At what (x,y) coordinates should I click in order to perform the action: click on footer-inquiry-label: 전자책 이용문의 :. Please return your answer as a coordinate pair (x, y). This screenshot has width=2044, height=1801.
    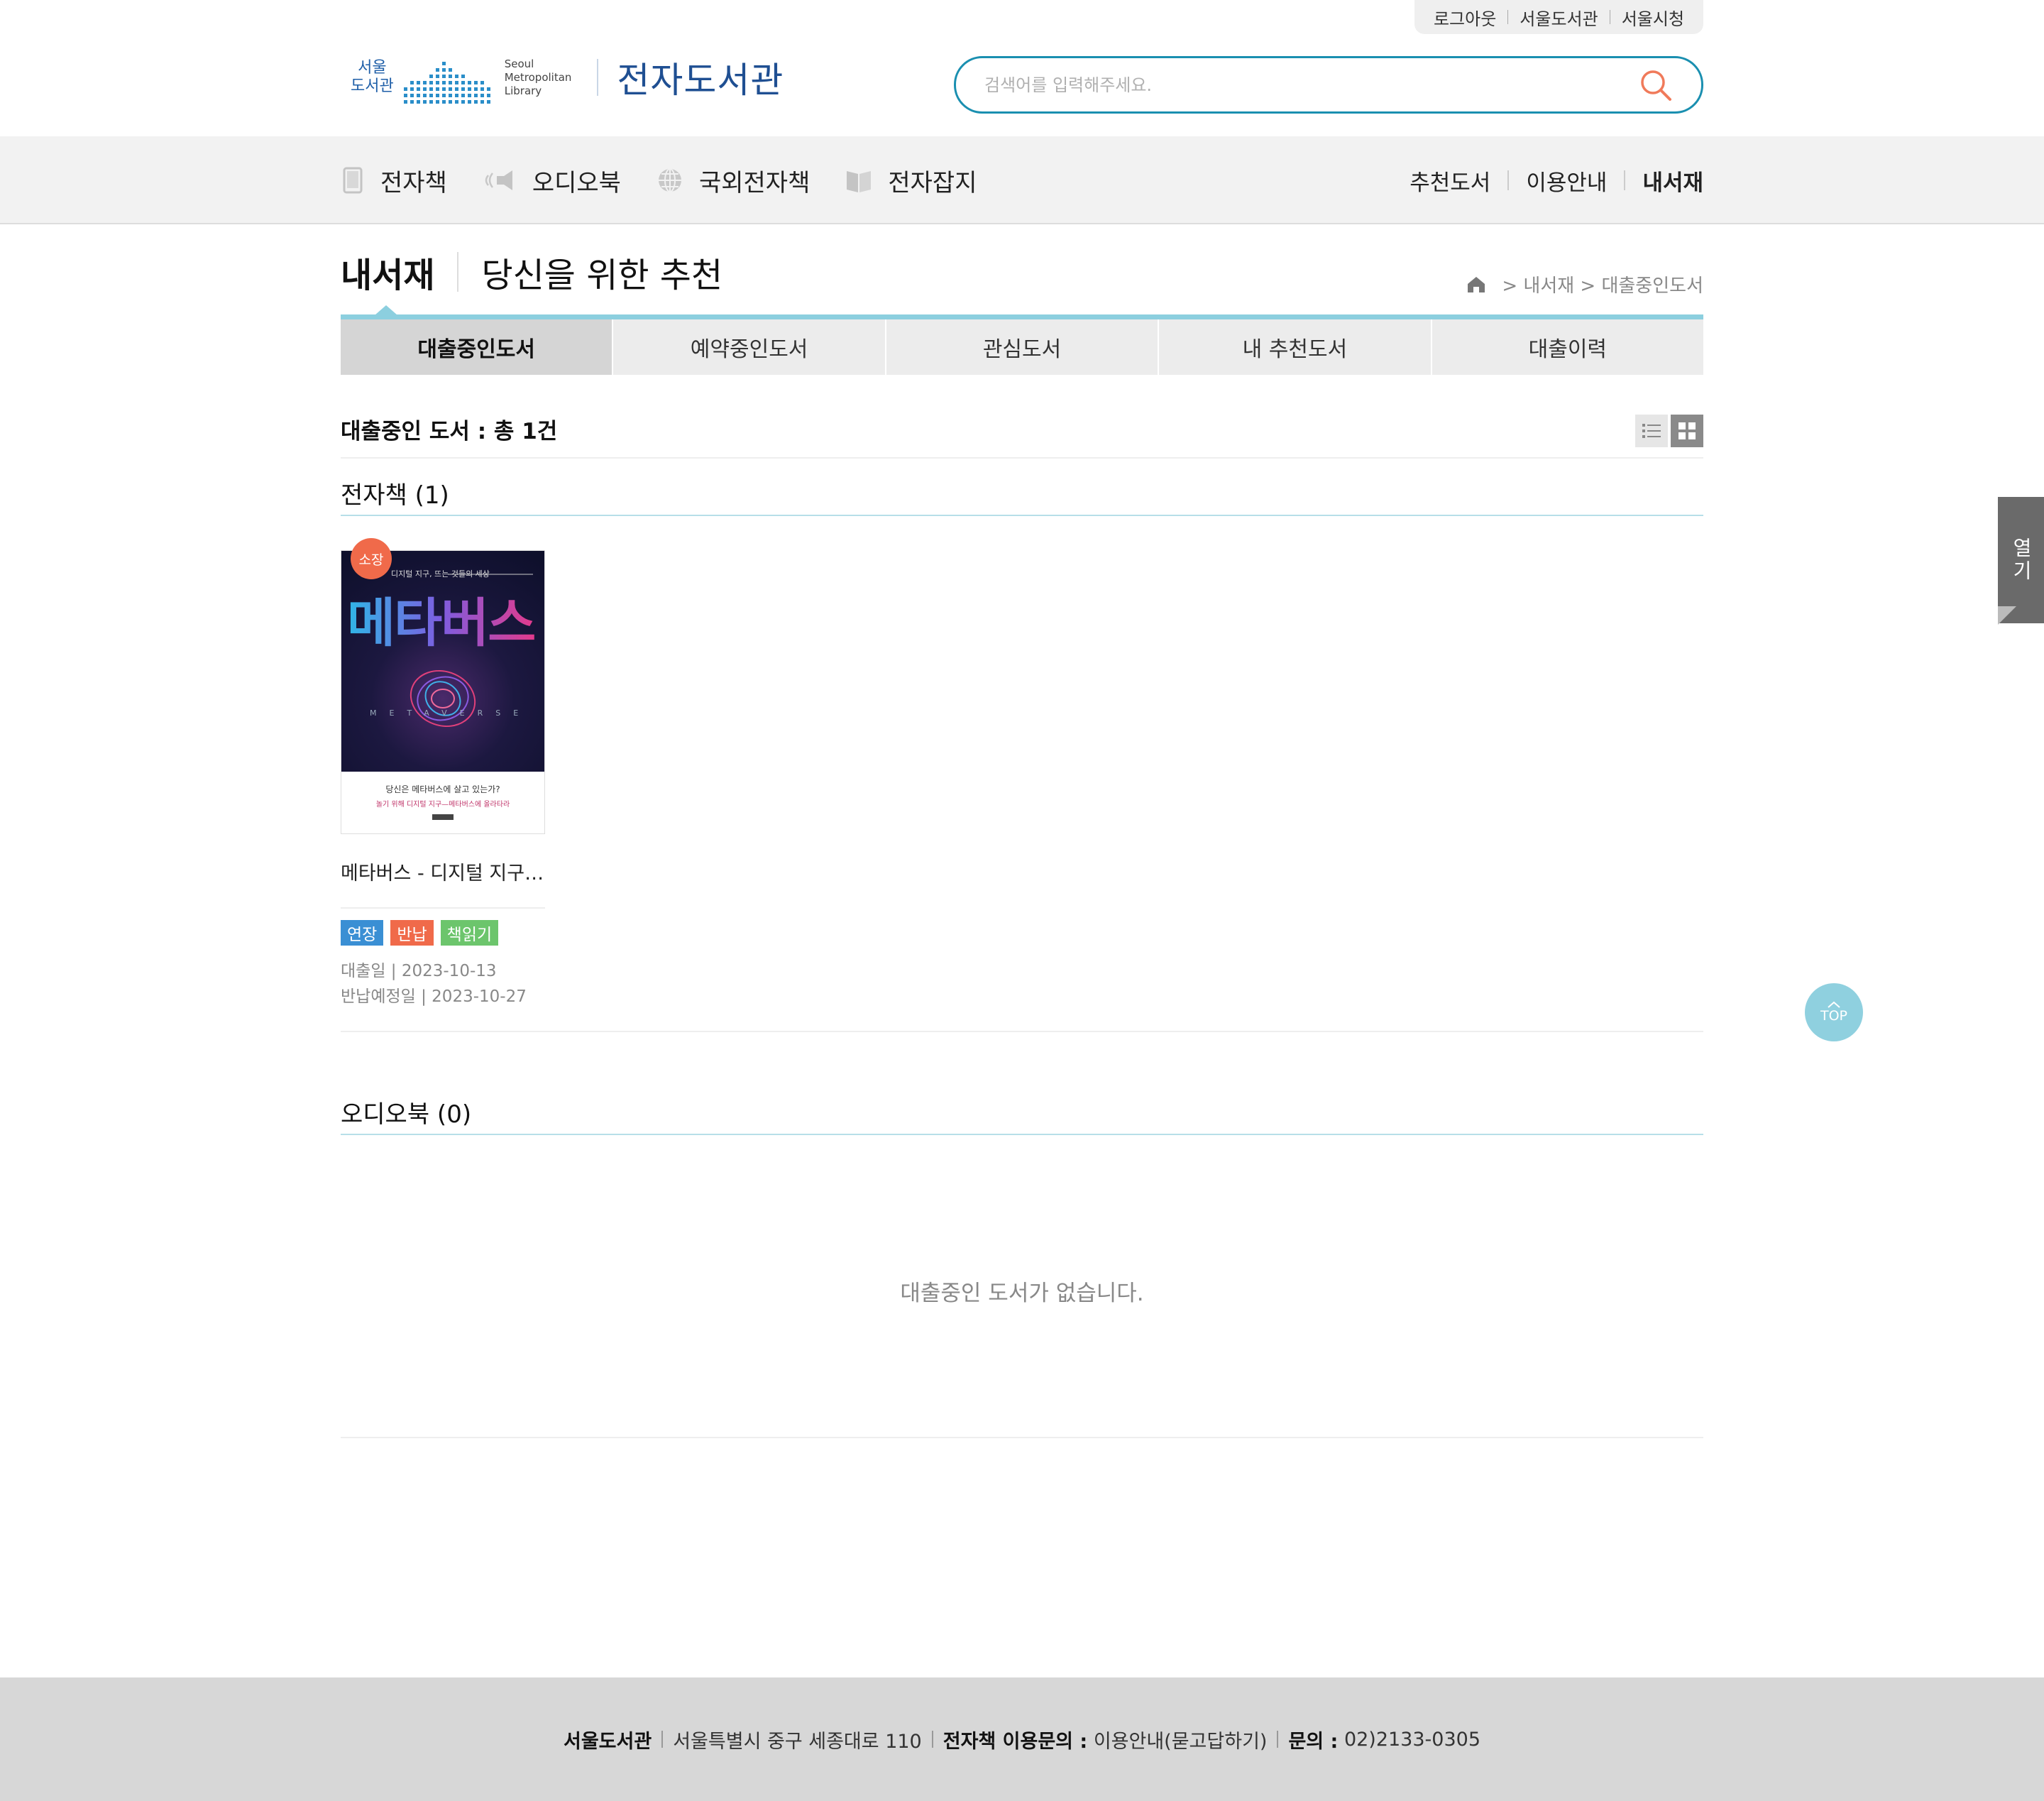
    Looking at the image, I should click on (1016, 1742).